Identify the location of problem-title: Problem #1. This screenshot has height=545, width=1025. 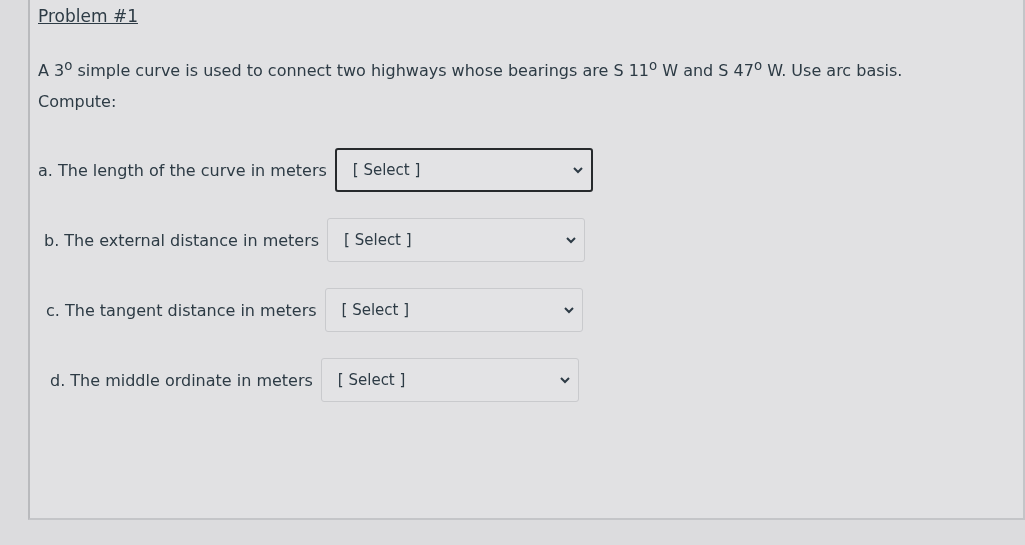
(88, 16).